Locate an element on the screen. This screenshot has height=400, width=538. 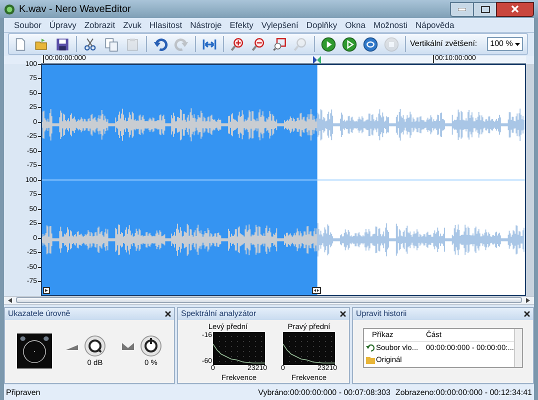
selection-range: Vybráno:00:00:00:000 - 00:07:08:303 is located at coordinates (324, 392).